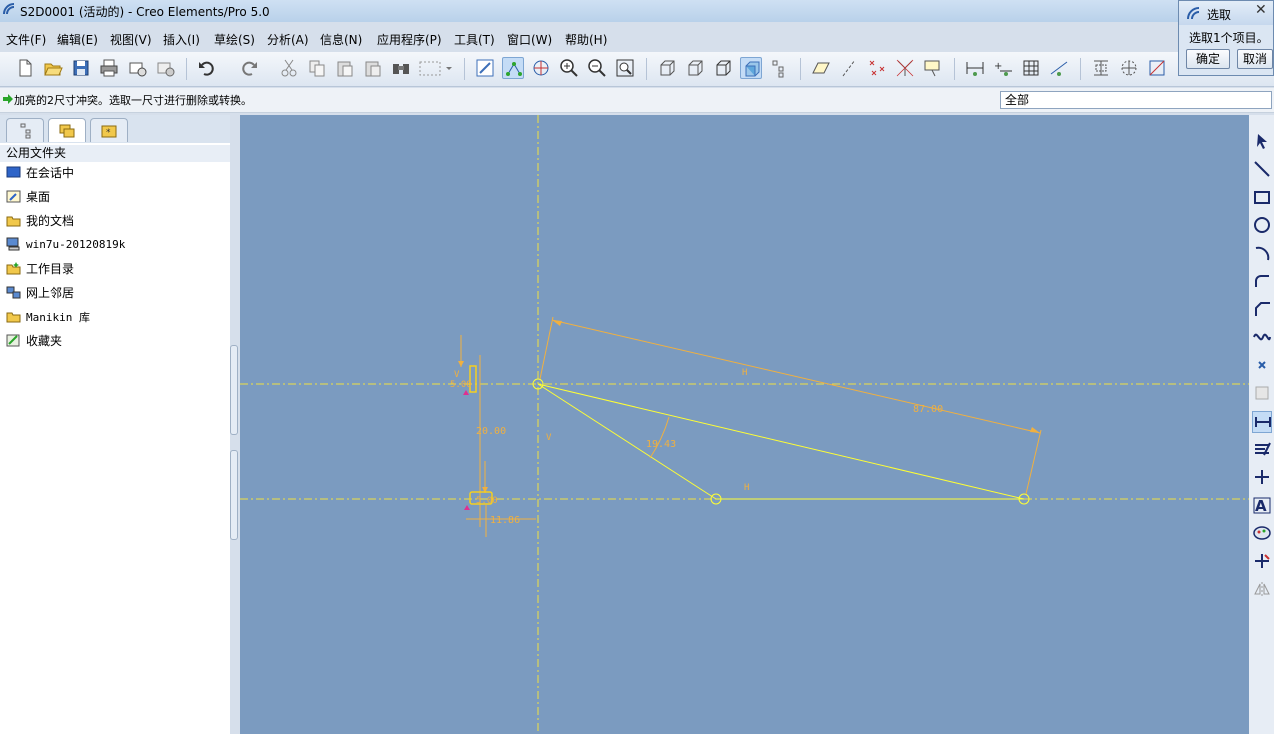  I want to click on menu-info: 信息(N), so click(341, 39).